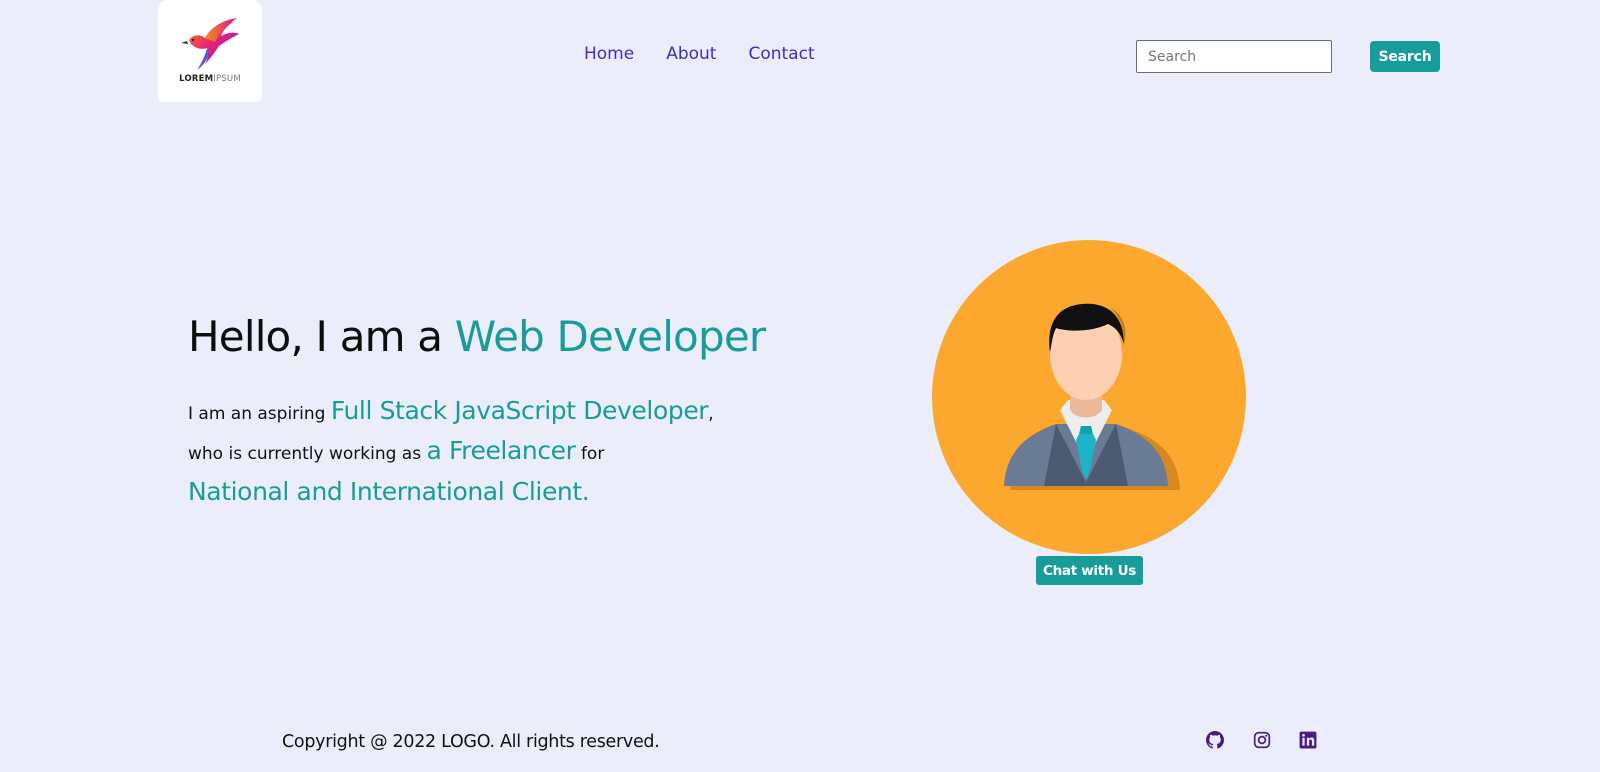 Image resolution: width=1600 pixels, height=772 pixels. What do you see at coordinates (321, 336) in the screenshot?
I see `hero-title-prefix: Hello, I am a` at bounding box center [321, 336].